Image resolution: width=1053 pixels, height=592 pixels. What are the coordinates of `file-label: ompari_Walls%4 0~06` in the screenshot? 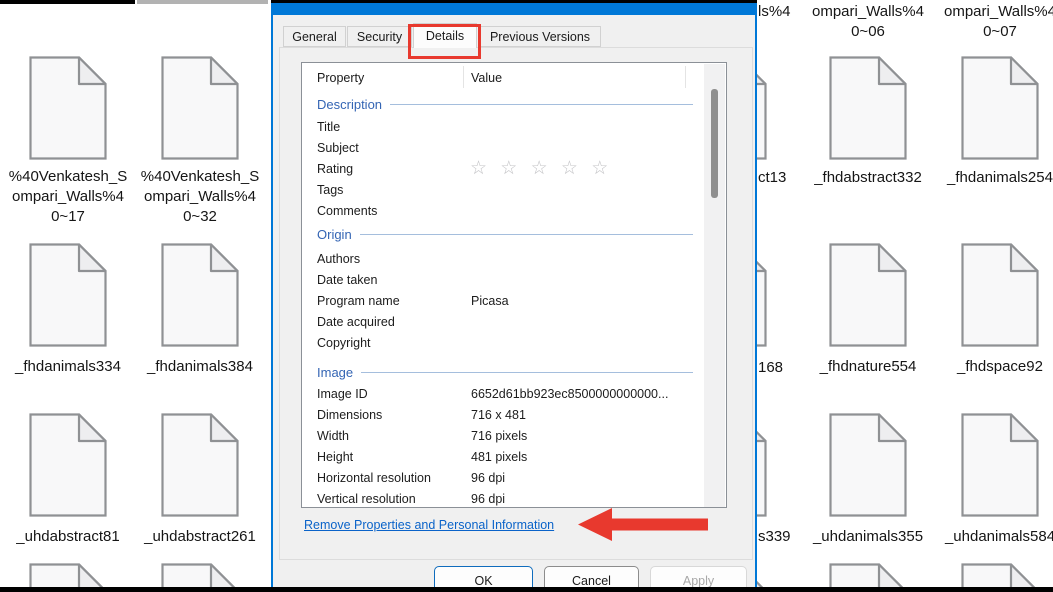 It's located at (868, 22).